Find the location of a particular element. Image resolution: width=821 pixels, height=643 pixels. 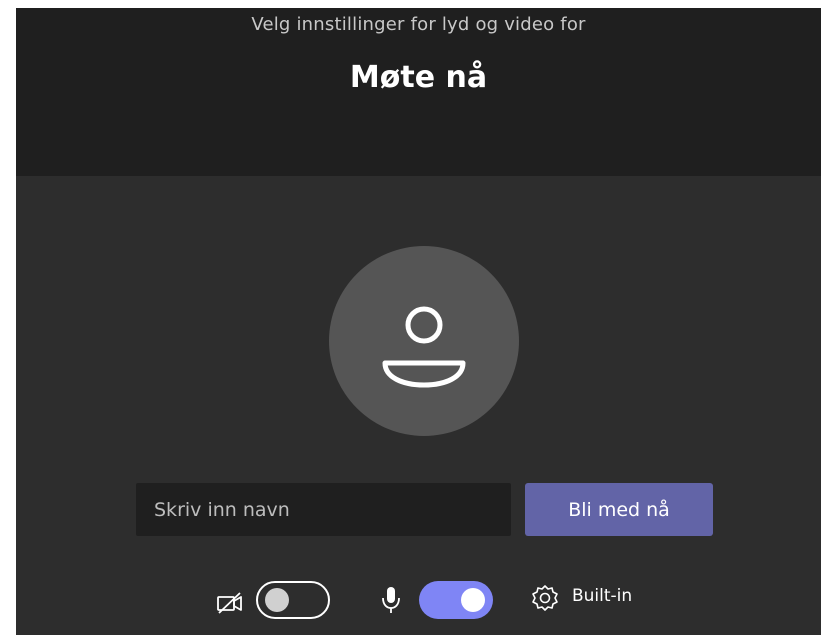

camera-toggle is located at coordinates (293, 600).